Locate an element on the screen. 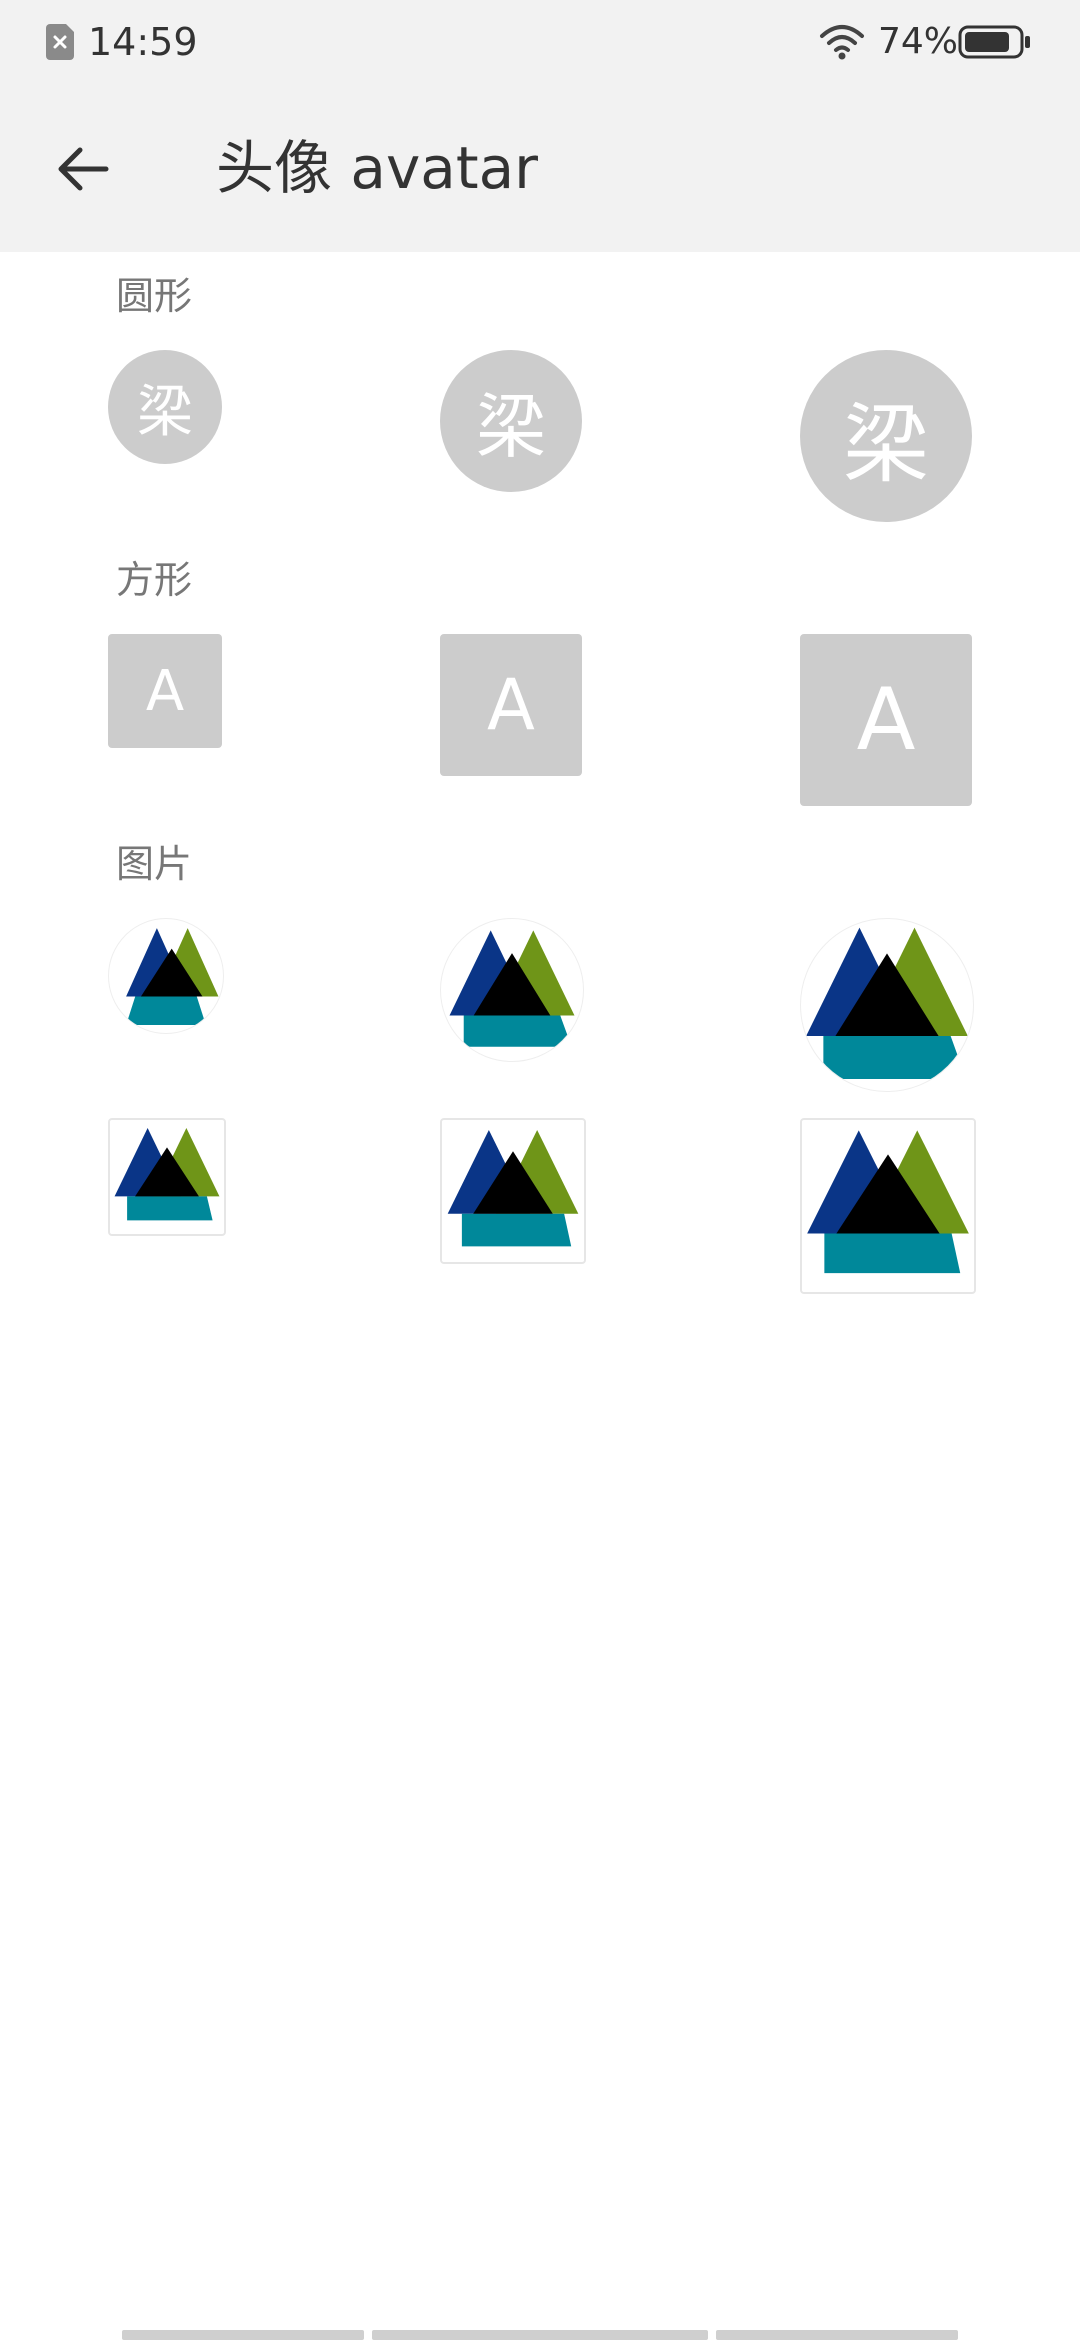 The image size is (1080, 2340). avatar-image-circle-small is located at coordinates (166, 976).